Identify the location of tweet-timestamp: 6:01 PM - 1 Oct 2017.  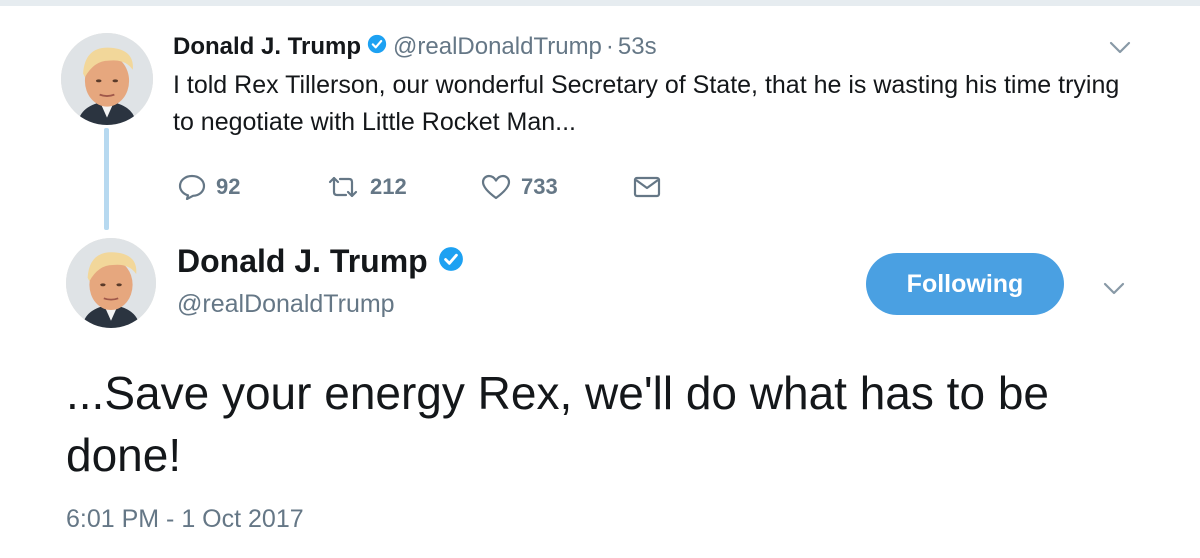
(185, 519).